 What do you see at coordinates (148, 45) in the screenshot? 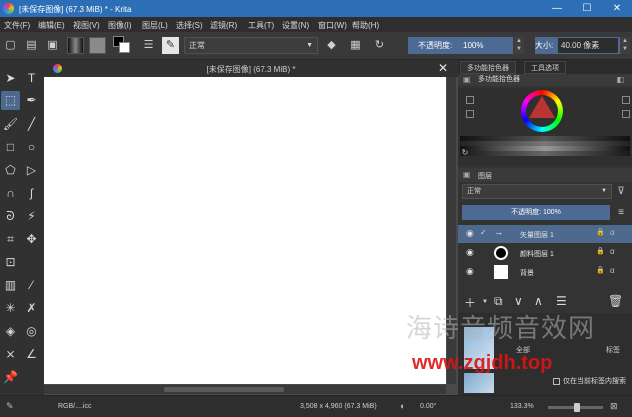
I see `brush-settings-icon: ☰` at bounding box center [148, 45].